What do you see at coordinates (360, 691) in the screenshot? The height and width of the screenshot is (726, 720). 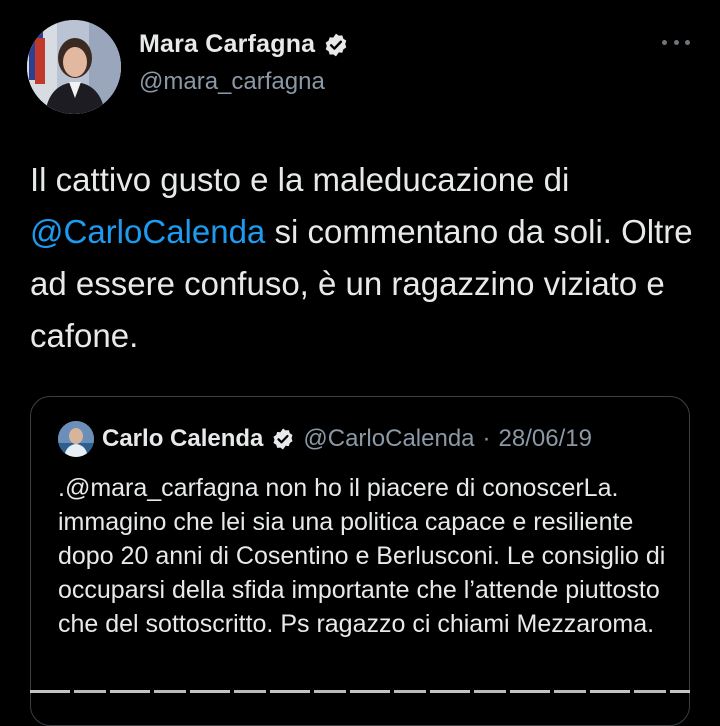 I see `cropped-content-strip` at bounding box center [360, 691].